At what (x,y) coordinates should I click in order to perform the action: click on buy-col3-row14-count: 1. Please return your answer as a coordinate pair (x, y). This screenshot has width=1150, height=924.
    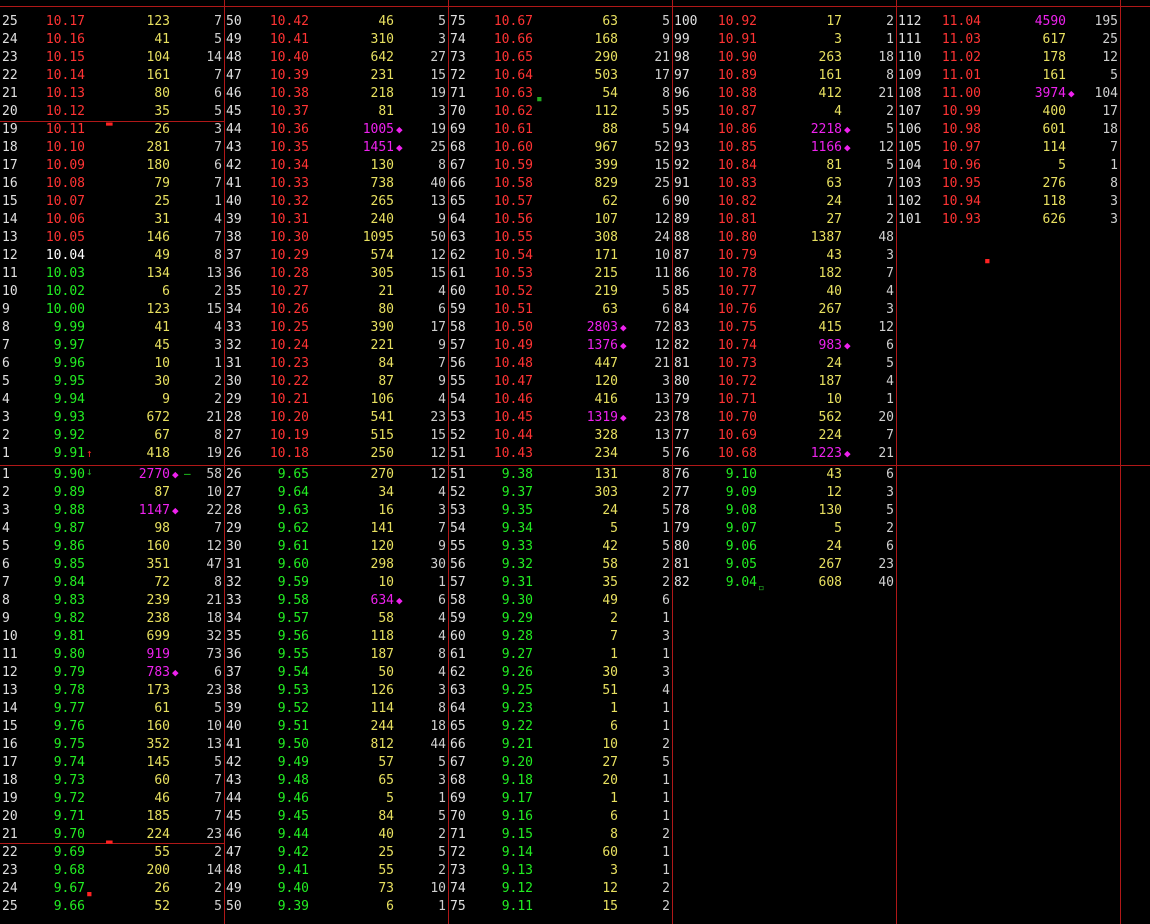
    Looking at the image, I should click on (666, 708).